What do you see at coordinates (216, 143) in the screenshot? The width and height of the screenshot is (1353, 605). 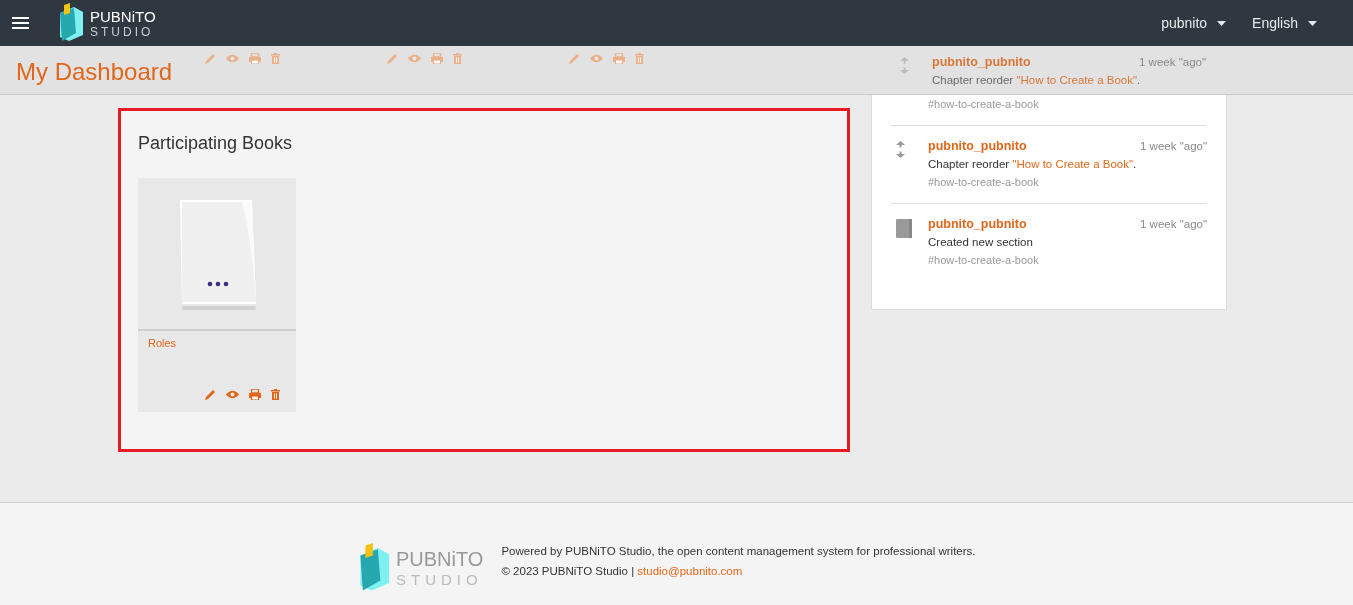 I see `panel-title: Participating Books` at bounding box center [216, 143].